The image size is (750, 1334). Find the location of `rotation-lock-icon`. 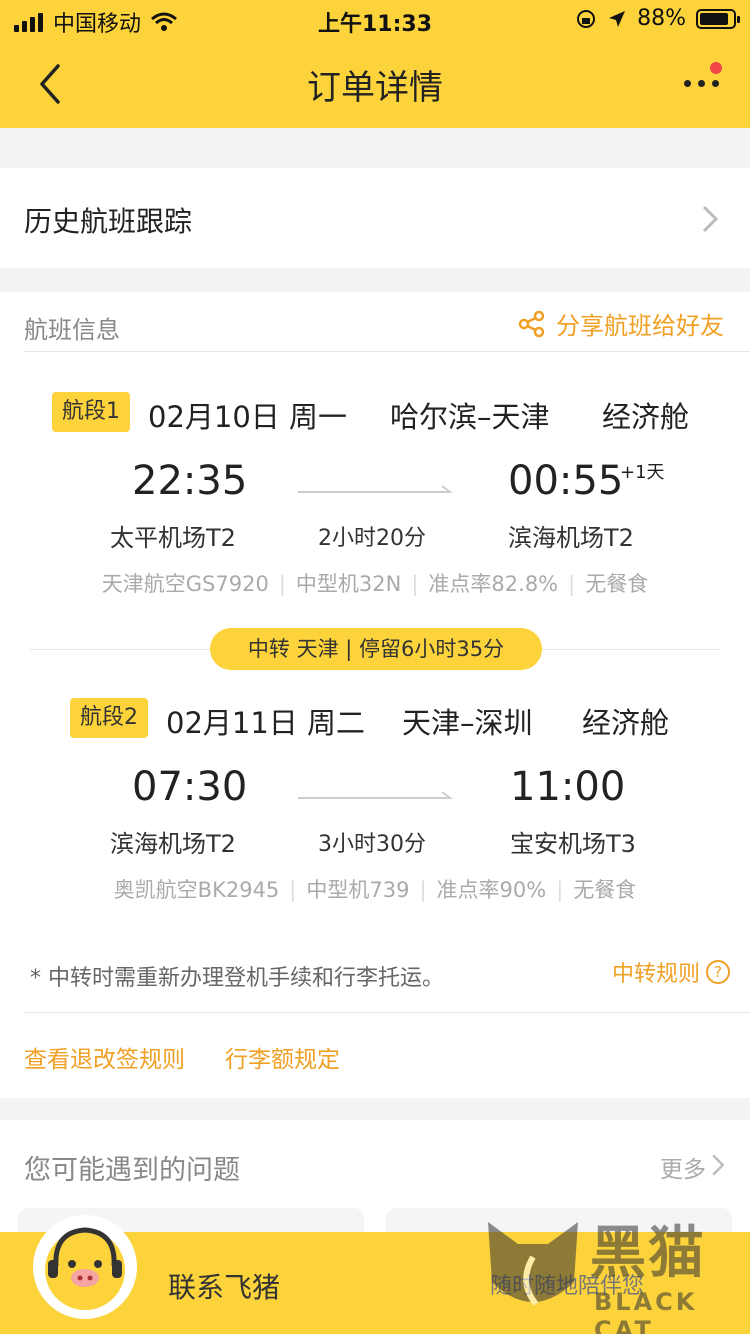

rotation-lock-icon is located at coordinates (586, 18).